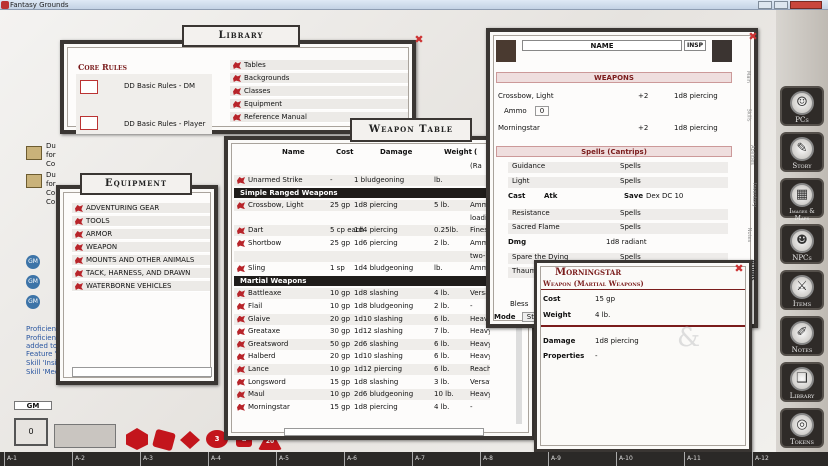 The image size is (828, 466). I want to click on cell-weight: 5 lb., so click(442, 205).